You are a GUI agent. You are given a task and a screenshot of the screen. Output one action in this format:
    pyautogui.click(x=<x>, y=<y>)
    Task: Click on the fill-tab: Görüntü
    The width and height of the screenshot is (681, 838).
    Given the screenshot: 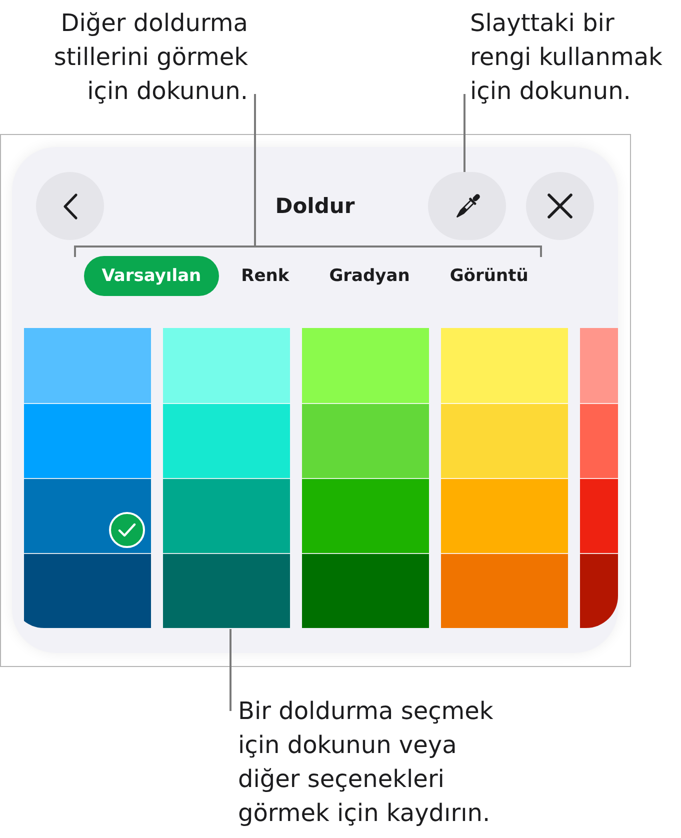 What is the action you would take?
    pyautogui.click(x=489, y=276)
    